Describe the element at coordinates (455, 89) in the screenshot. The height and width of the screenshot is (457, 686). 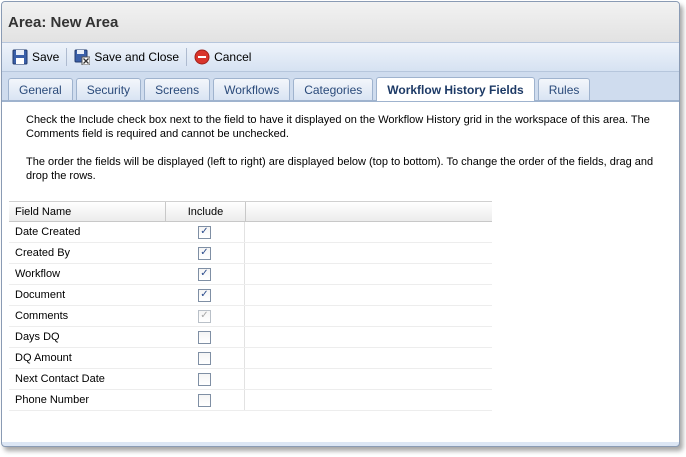
I see `tab-workflow-history-fields: Workflow History Fields` at that location.